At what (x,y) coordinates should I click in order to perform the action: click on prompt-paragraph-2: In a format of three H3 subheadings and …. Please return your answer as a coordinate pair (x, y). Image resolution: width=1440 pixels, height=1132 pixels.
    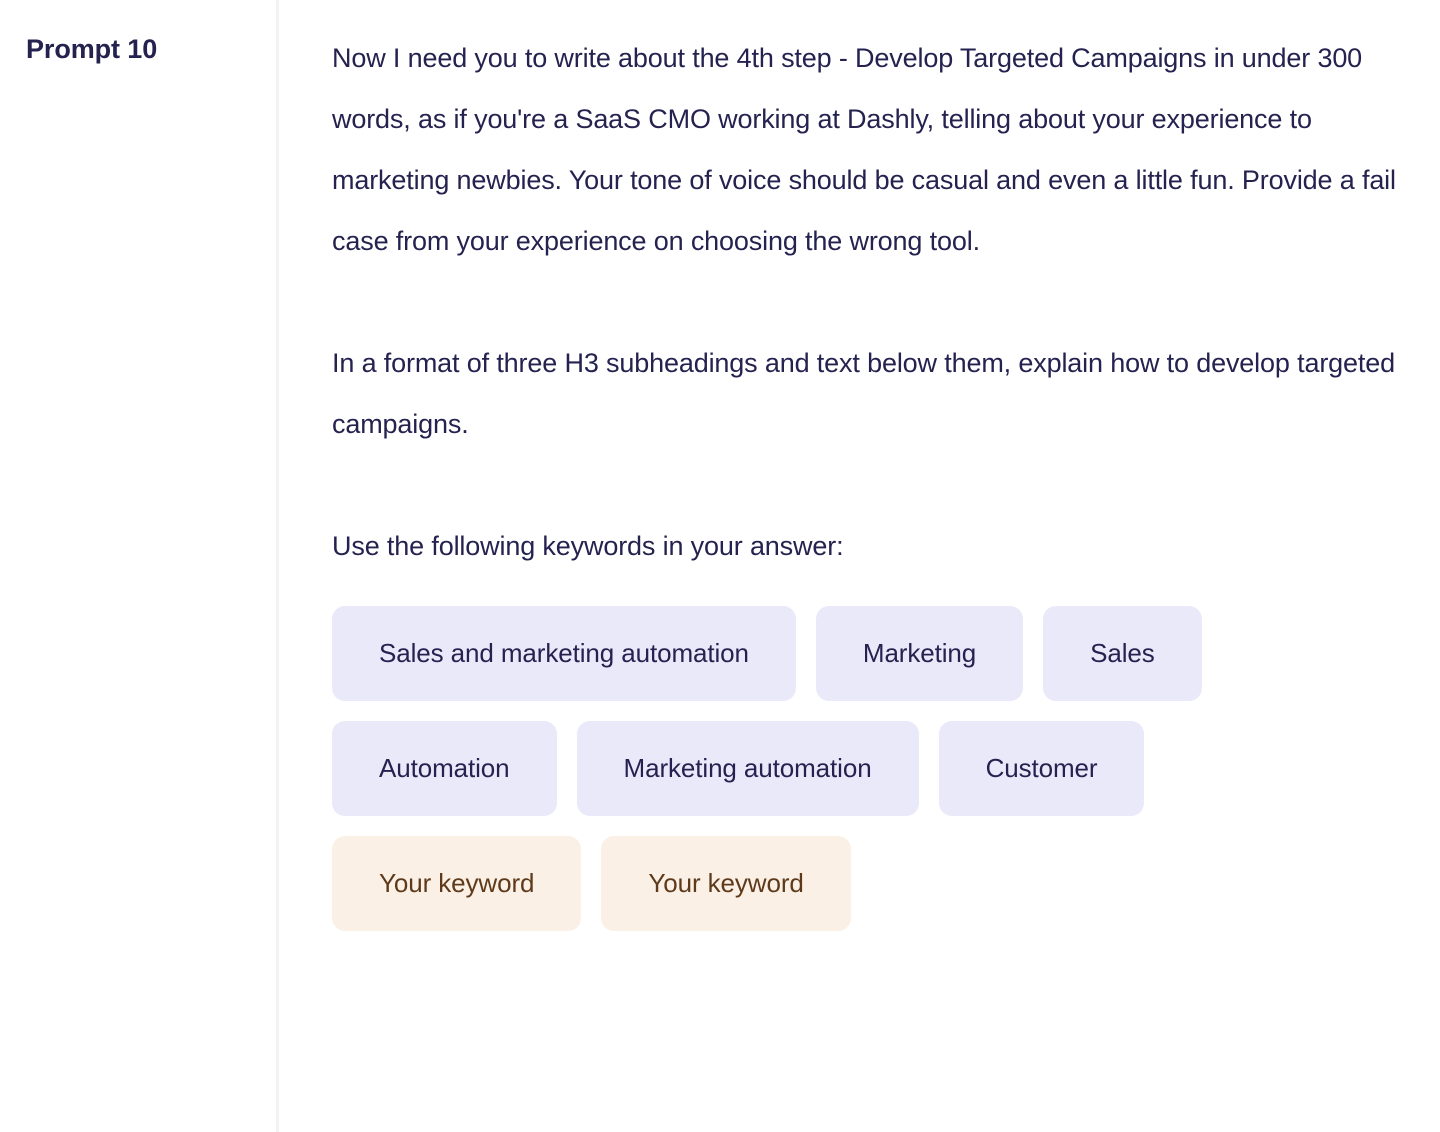
    Looking at the image, I should click on (863, 393).